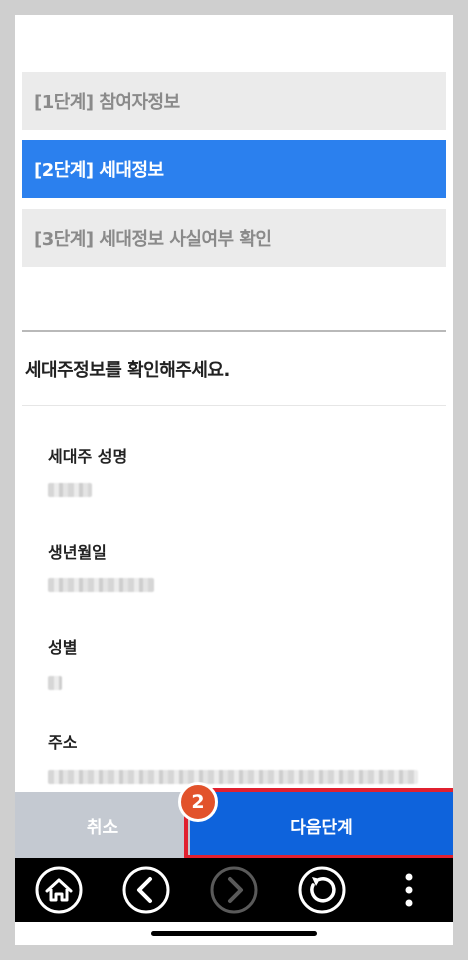 The width and height of the screenshot is (468, 960). Describe the element at coordinates (55, 683) in the screenshot. I see `redacted-gender` at that location.